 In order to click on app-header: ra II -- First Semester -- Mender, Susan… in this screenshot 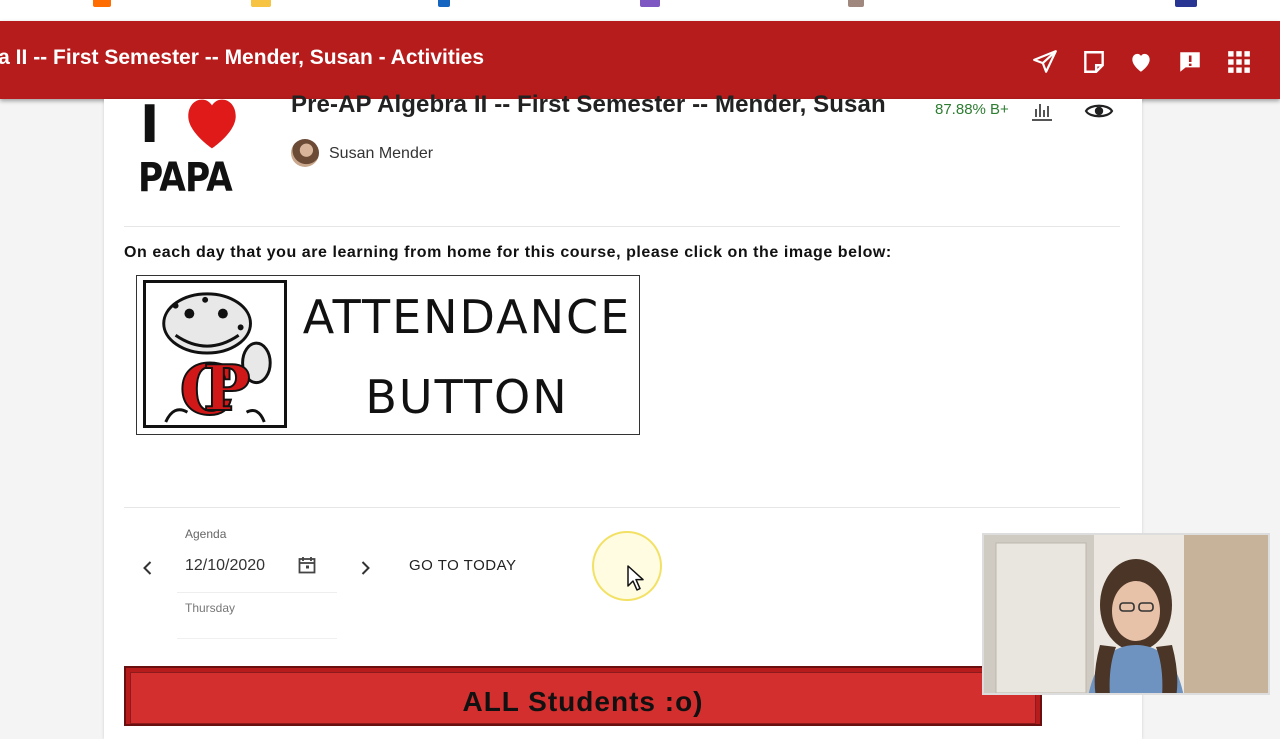, I will do `click(640, 60)`.